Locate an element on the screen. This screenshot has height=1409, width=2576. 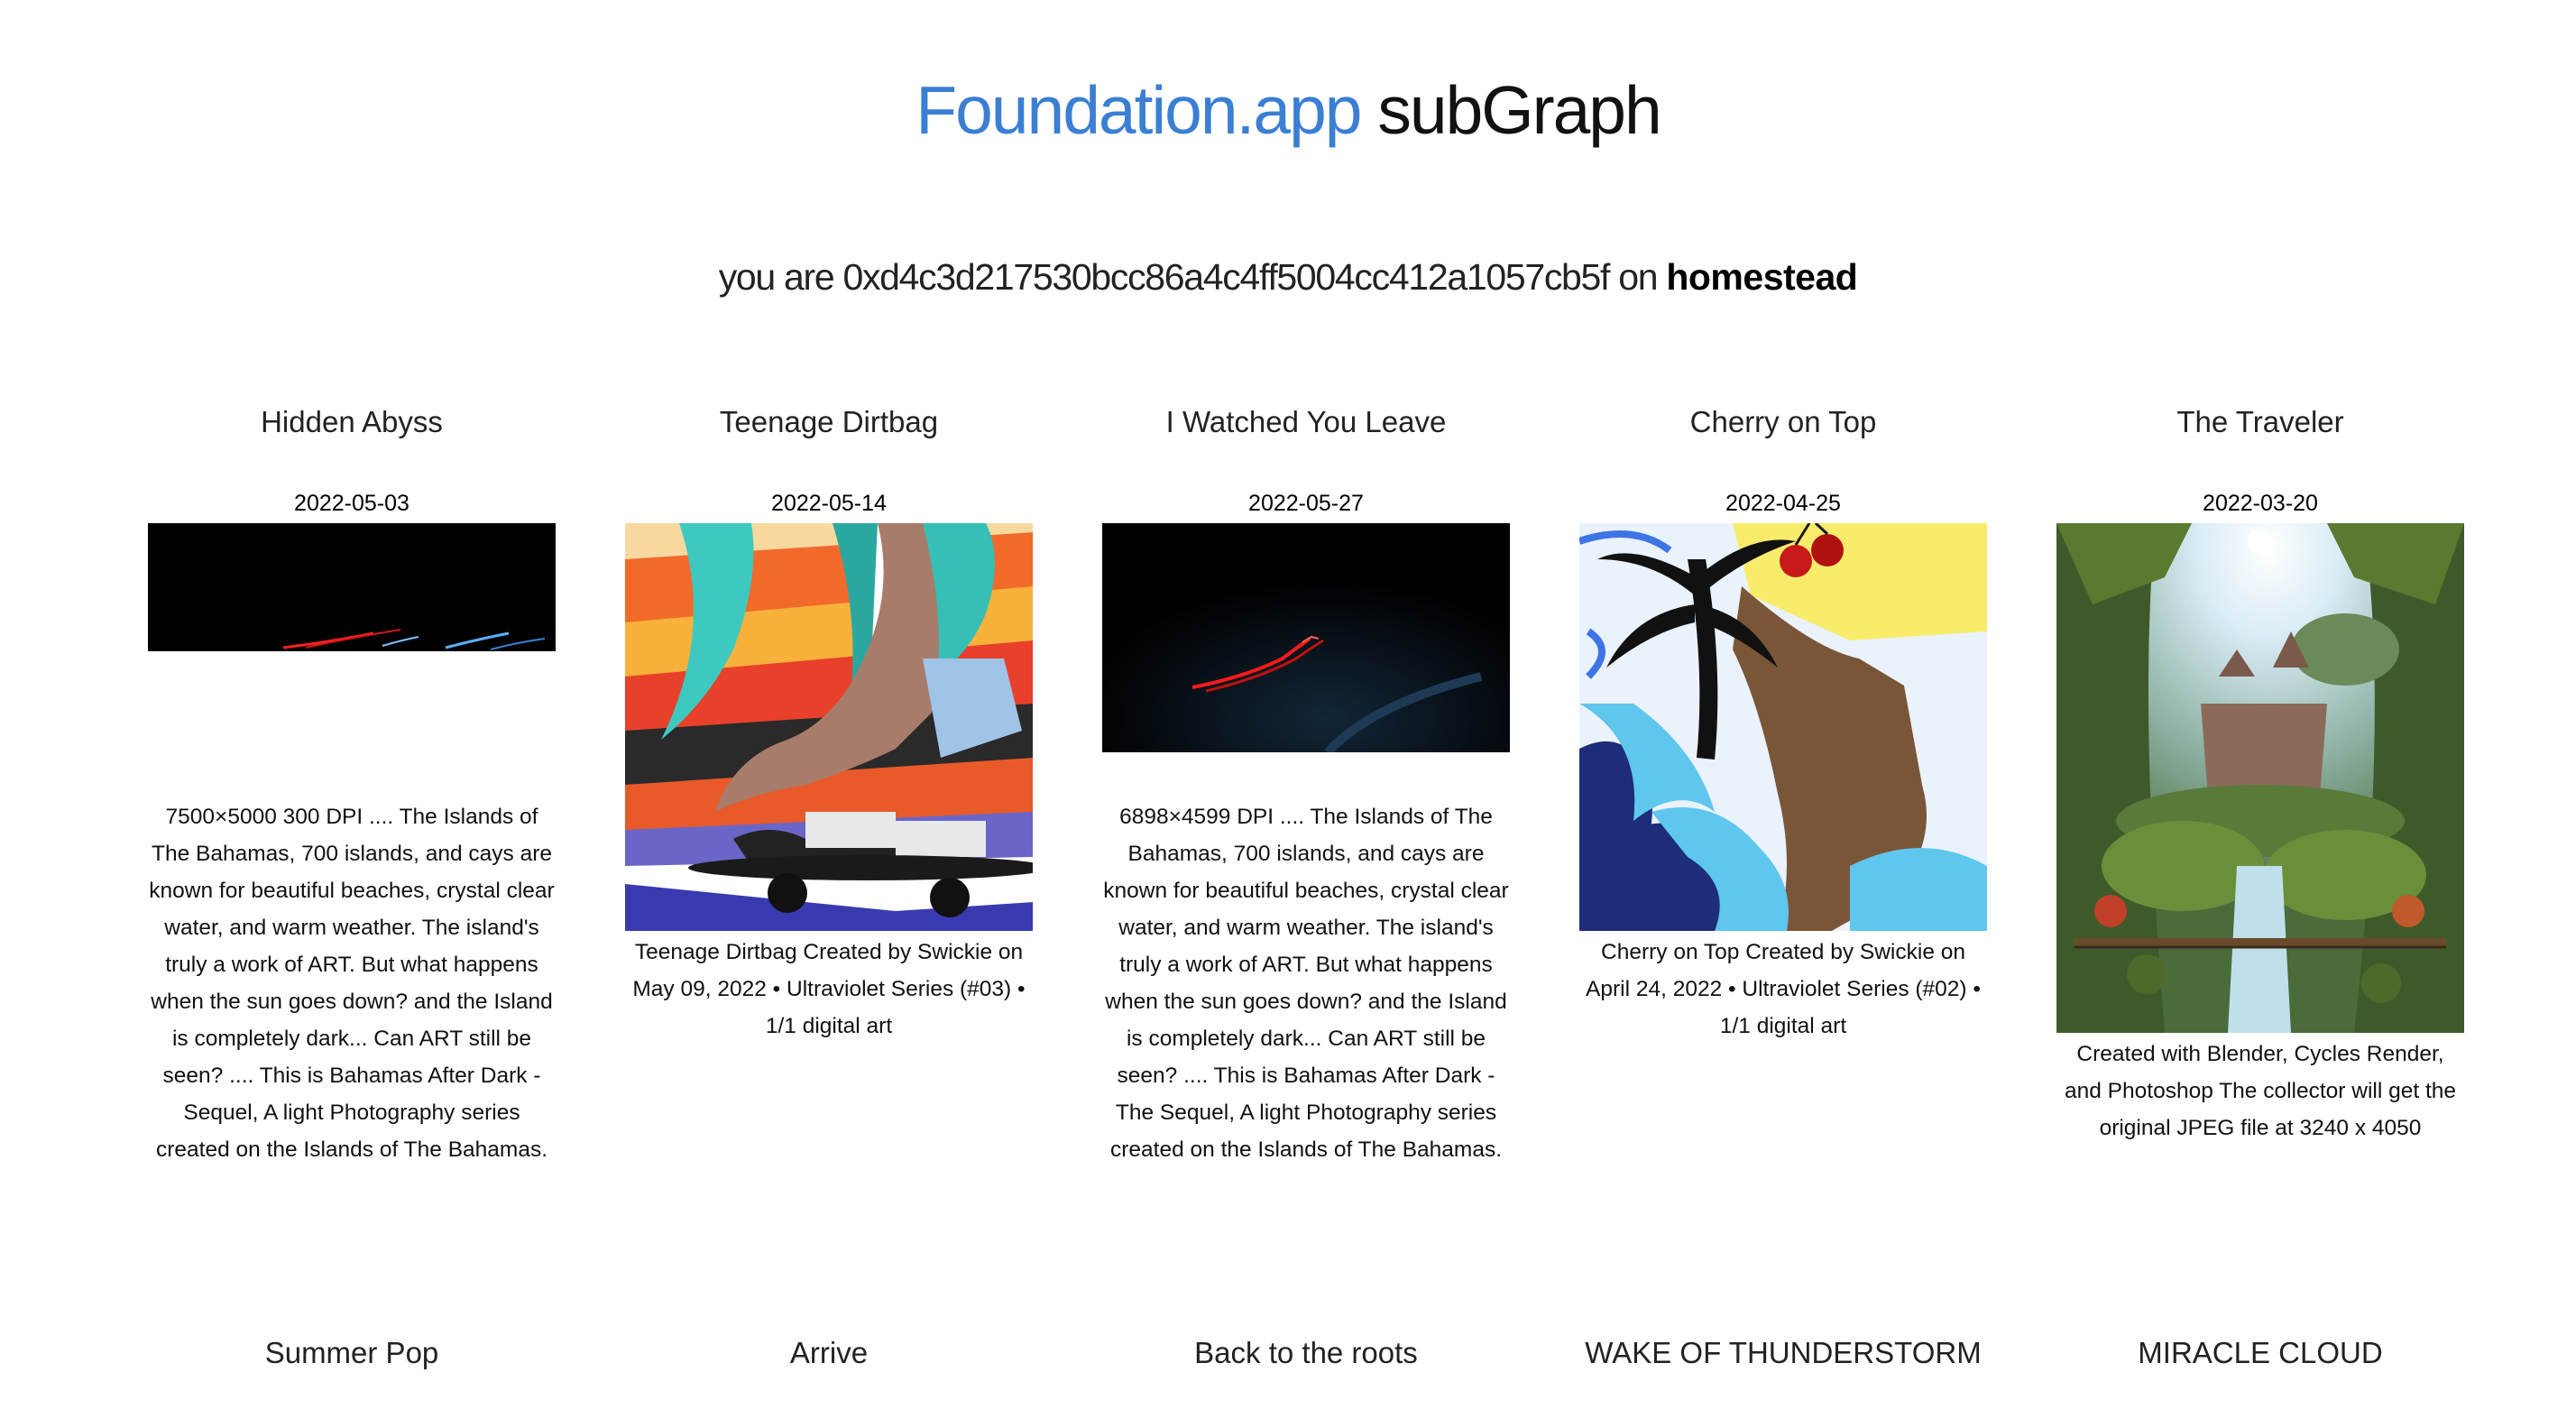
card-title: Back to the roots is located at coordinates (1306, 1352).